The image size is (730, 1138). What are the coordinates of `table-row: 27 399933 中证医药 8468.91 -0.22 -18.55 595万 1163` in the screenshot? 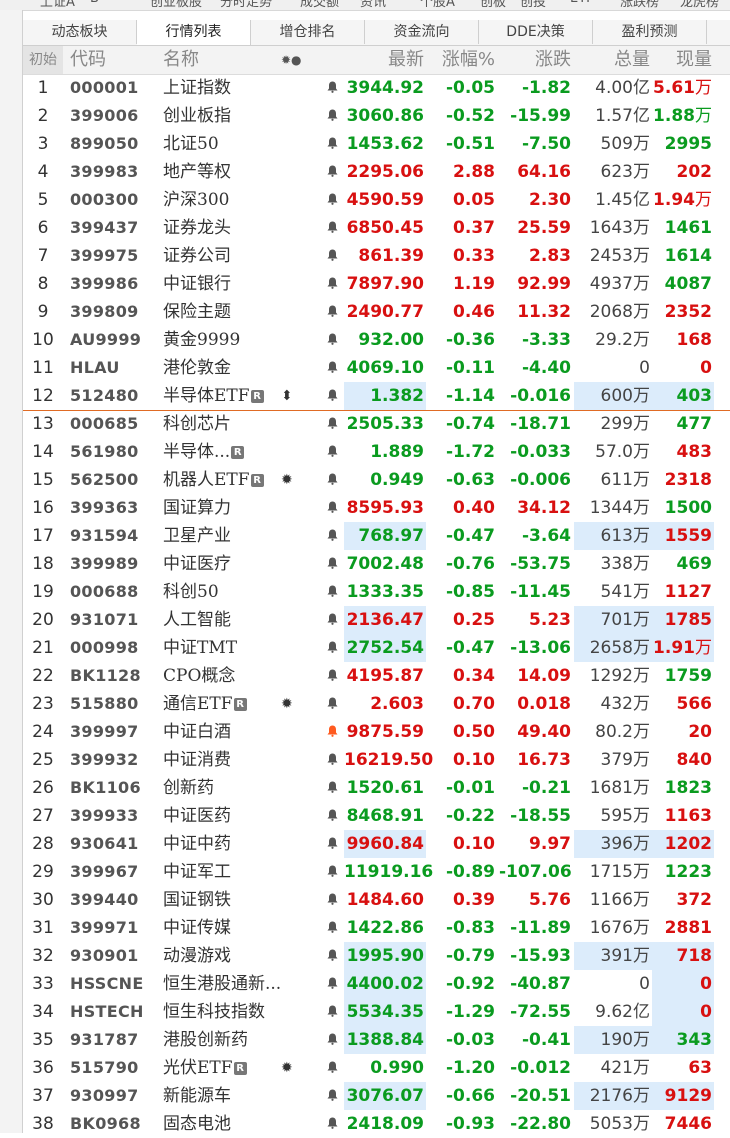 It's located at (376, 816).